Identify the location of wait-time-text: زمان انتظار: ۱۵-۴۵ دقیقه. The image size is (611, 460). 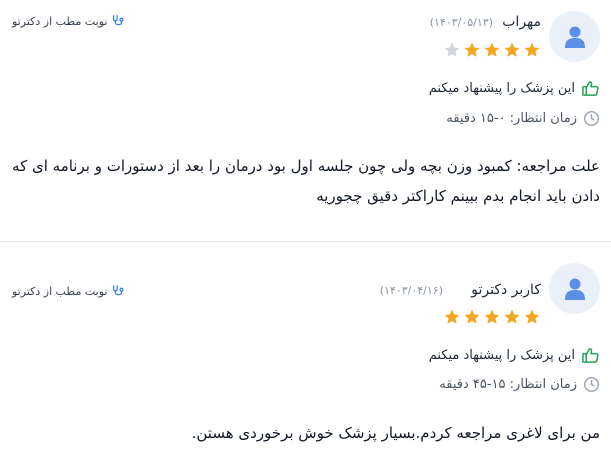
(508, 384).